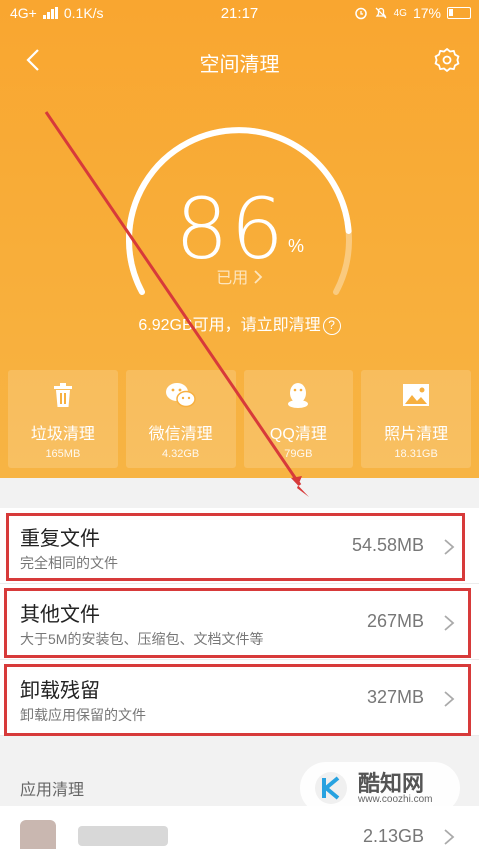 This screenshot has height=849, width=479. What do you see at coordinates (60, 615) in the screenshot?
I see `item-title: 其他文件` at bounding box center [60, 615].